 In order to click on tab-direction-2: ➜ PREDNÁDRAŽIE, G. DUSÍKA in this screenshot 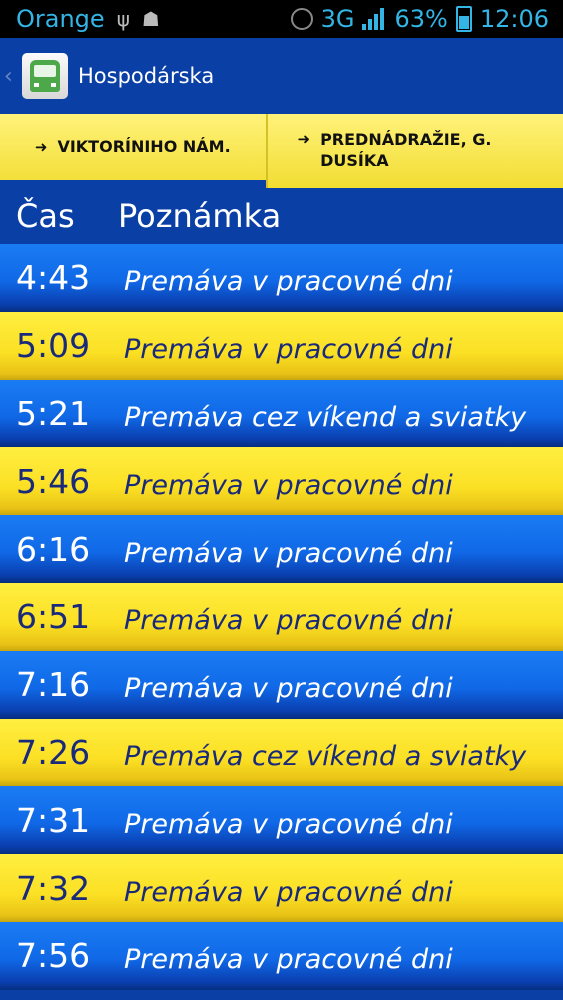, I will do `click(414, 151)`.